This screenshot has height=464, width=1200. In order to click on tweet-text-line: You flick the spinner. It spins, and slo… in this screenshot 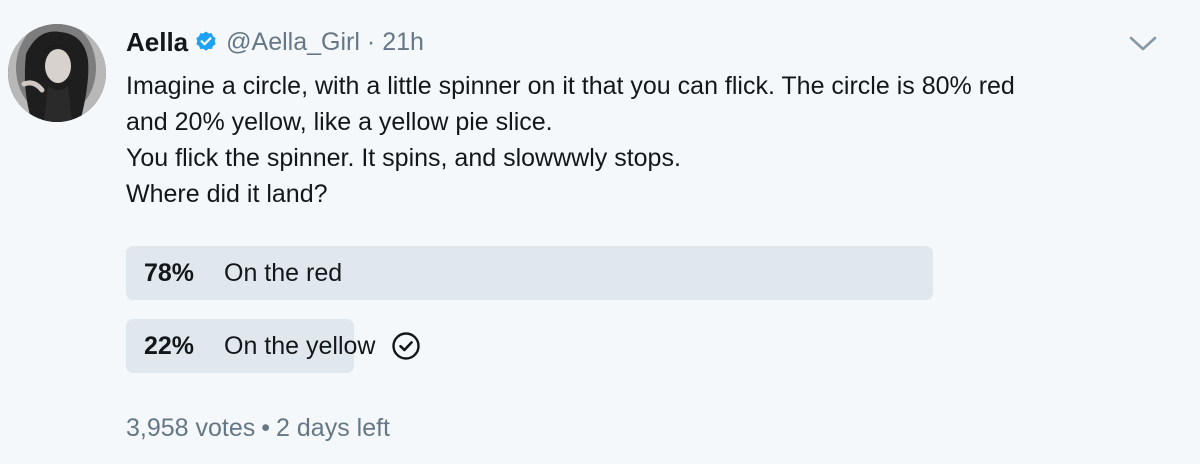, I will do `click(403, 158)`.